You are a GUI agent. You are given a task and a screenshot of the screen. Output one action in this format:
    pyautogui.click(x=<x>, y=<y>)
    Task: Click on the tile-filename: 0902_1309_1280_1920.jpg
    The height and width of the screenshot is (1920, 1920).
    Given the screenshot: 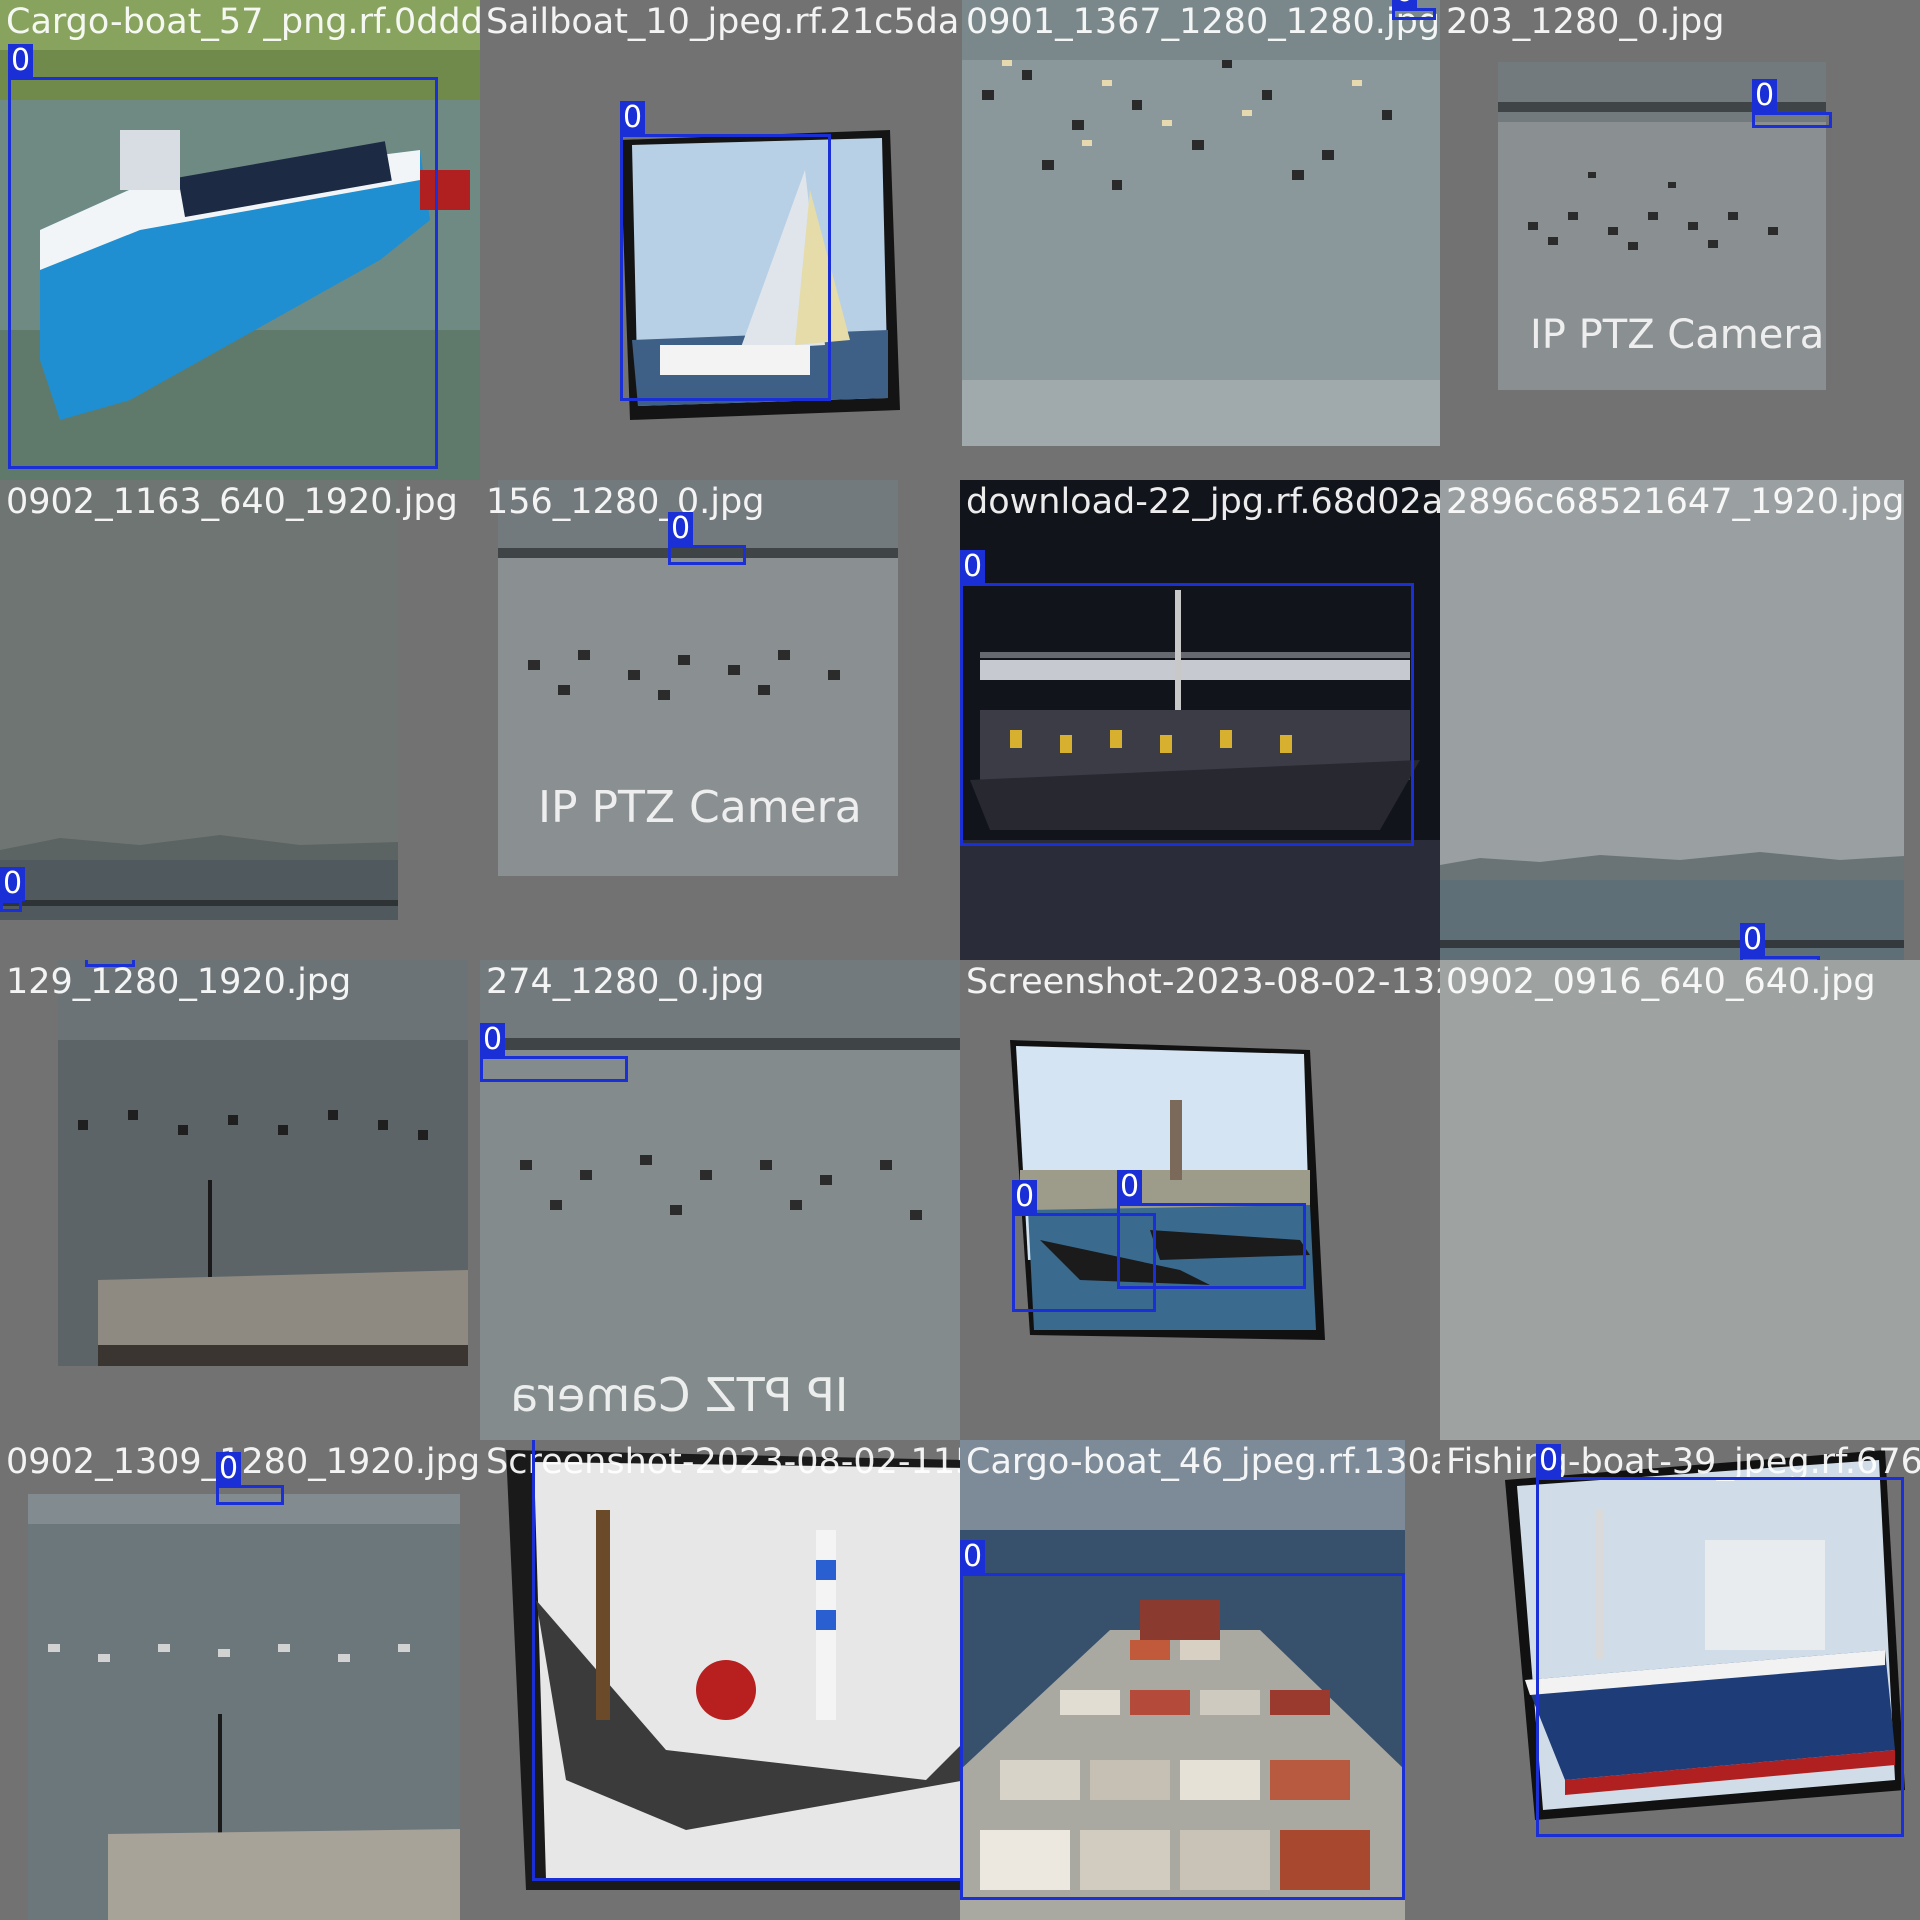 What is the action you would take?
    pyautogui.click(x=243, y=1462)
    